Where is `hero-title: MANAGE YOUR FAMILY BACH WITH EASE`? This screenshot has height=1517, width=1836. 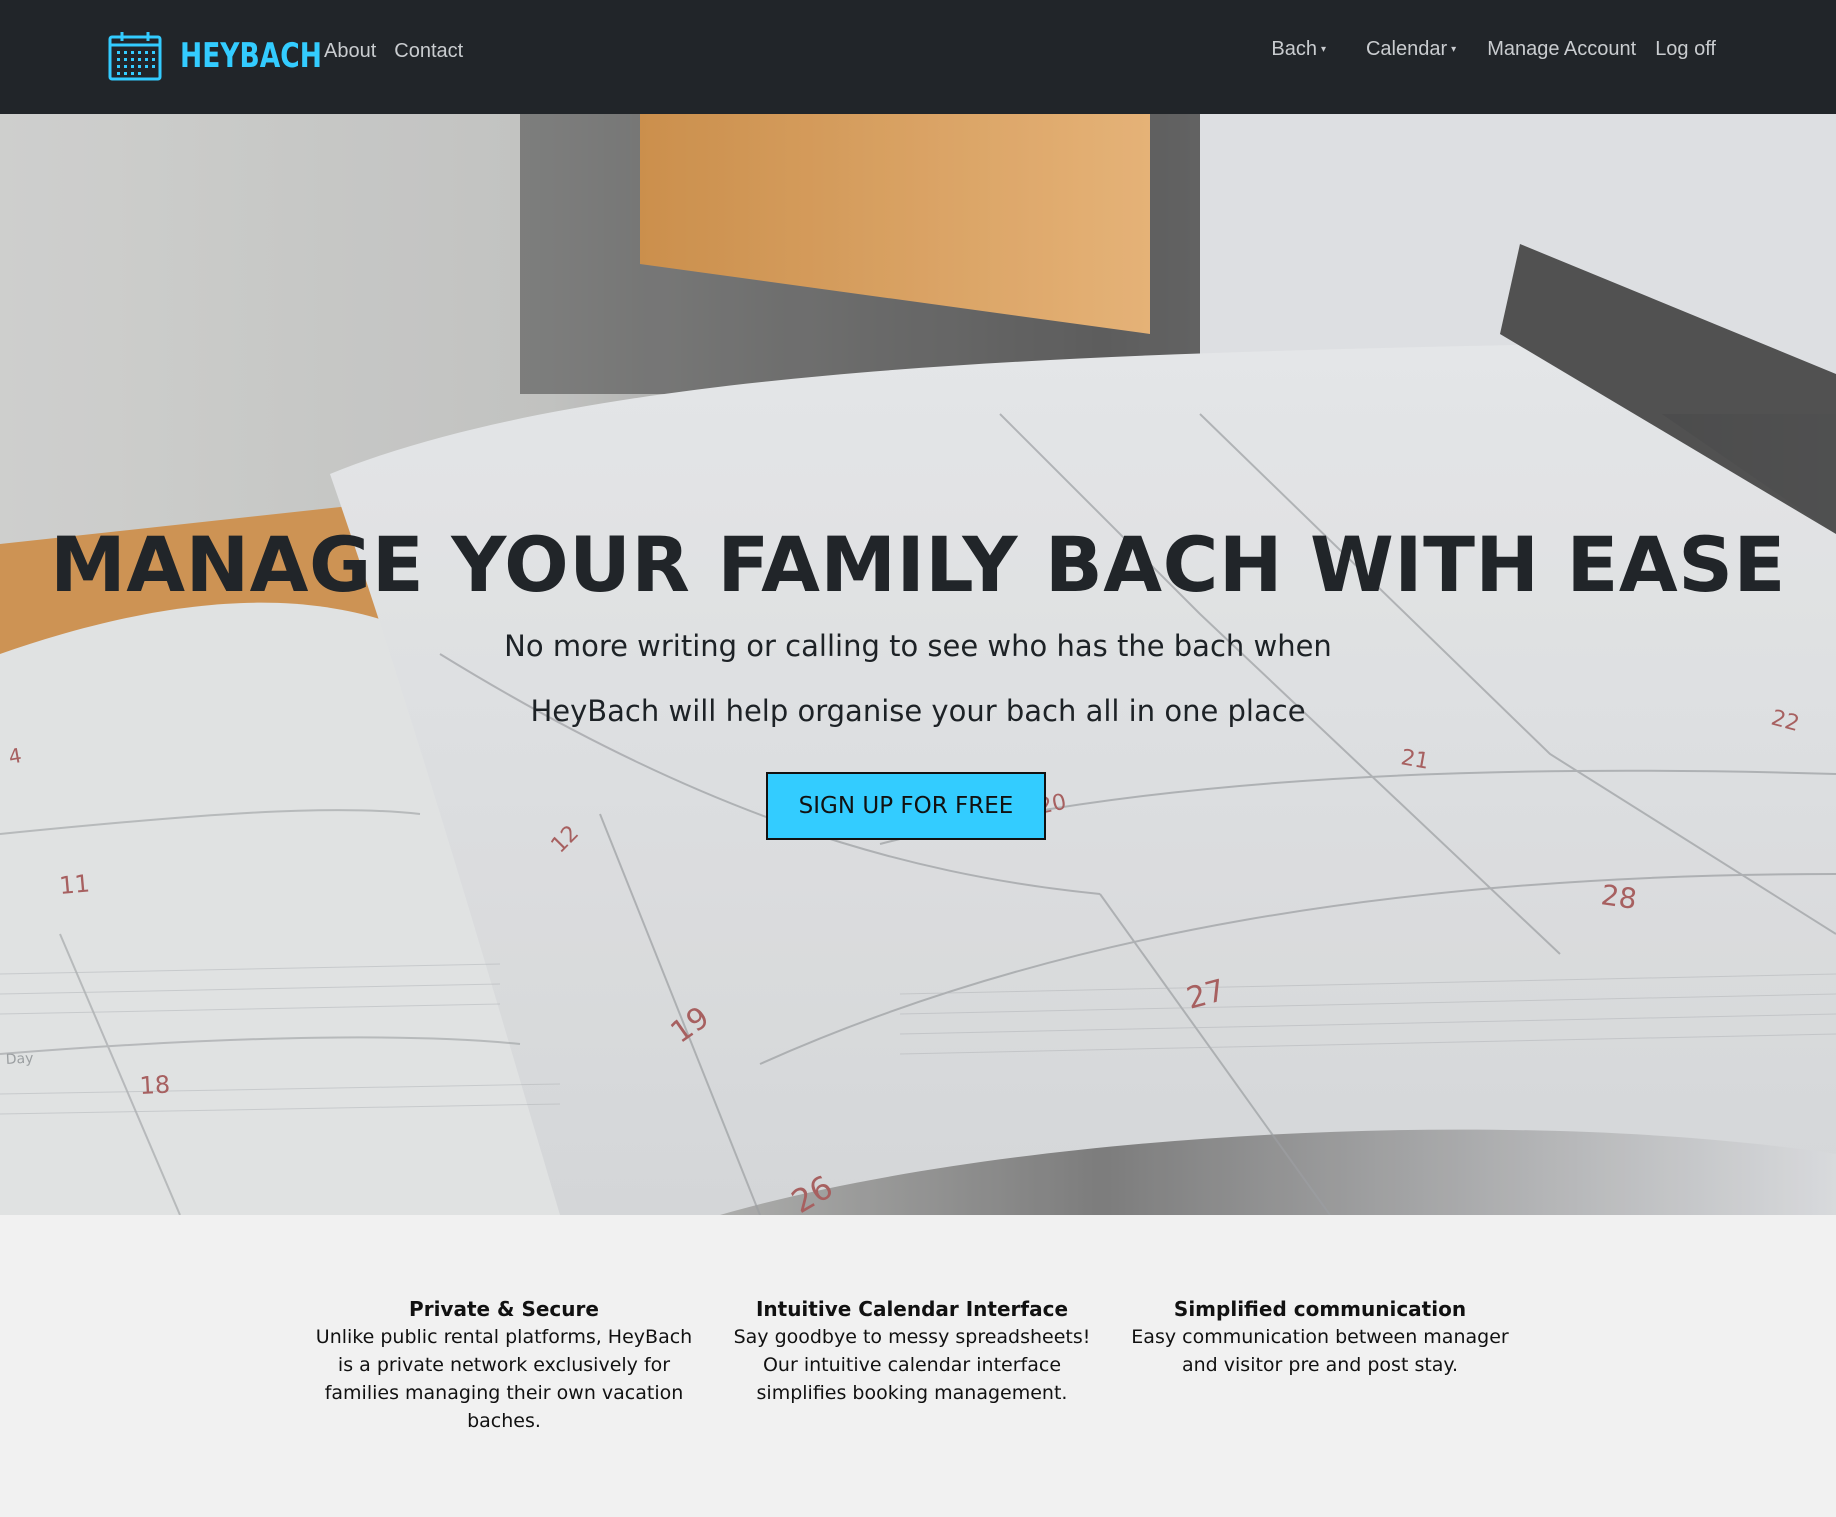 hero-title: MANAGE YOUR FAMILY BACH WITH EASE is located at coordinates (918, 564).